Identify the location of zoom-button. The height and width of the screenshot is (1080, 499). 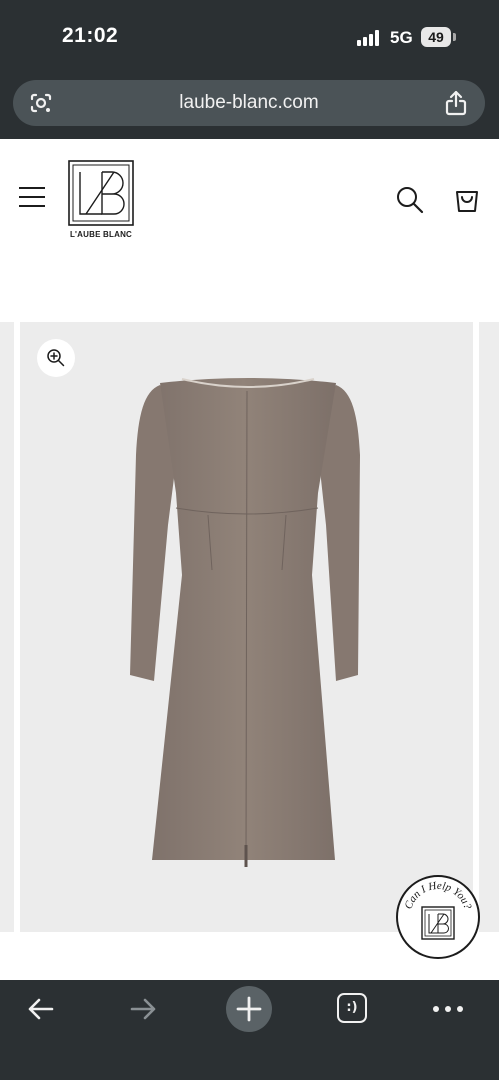
(56, 358).